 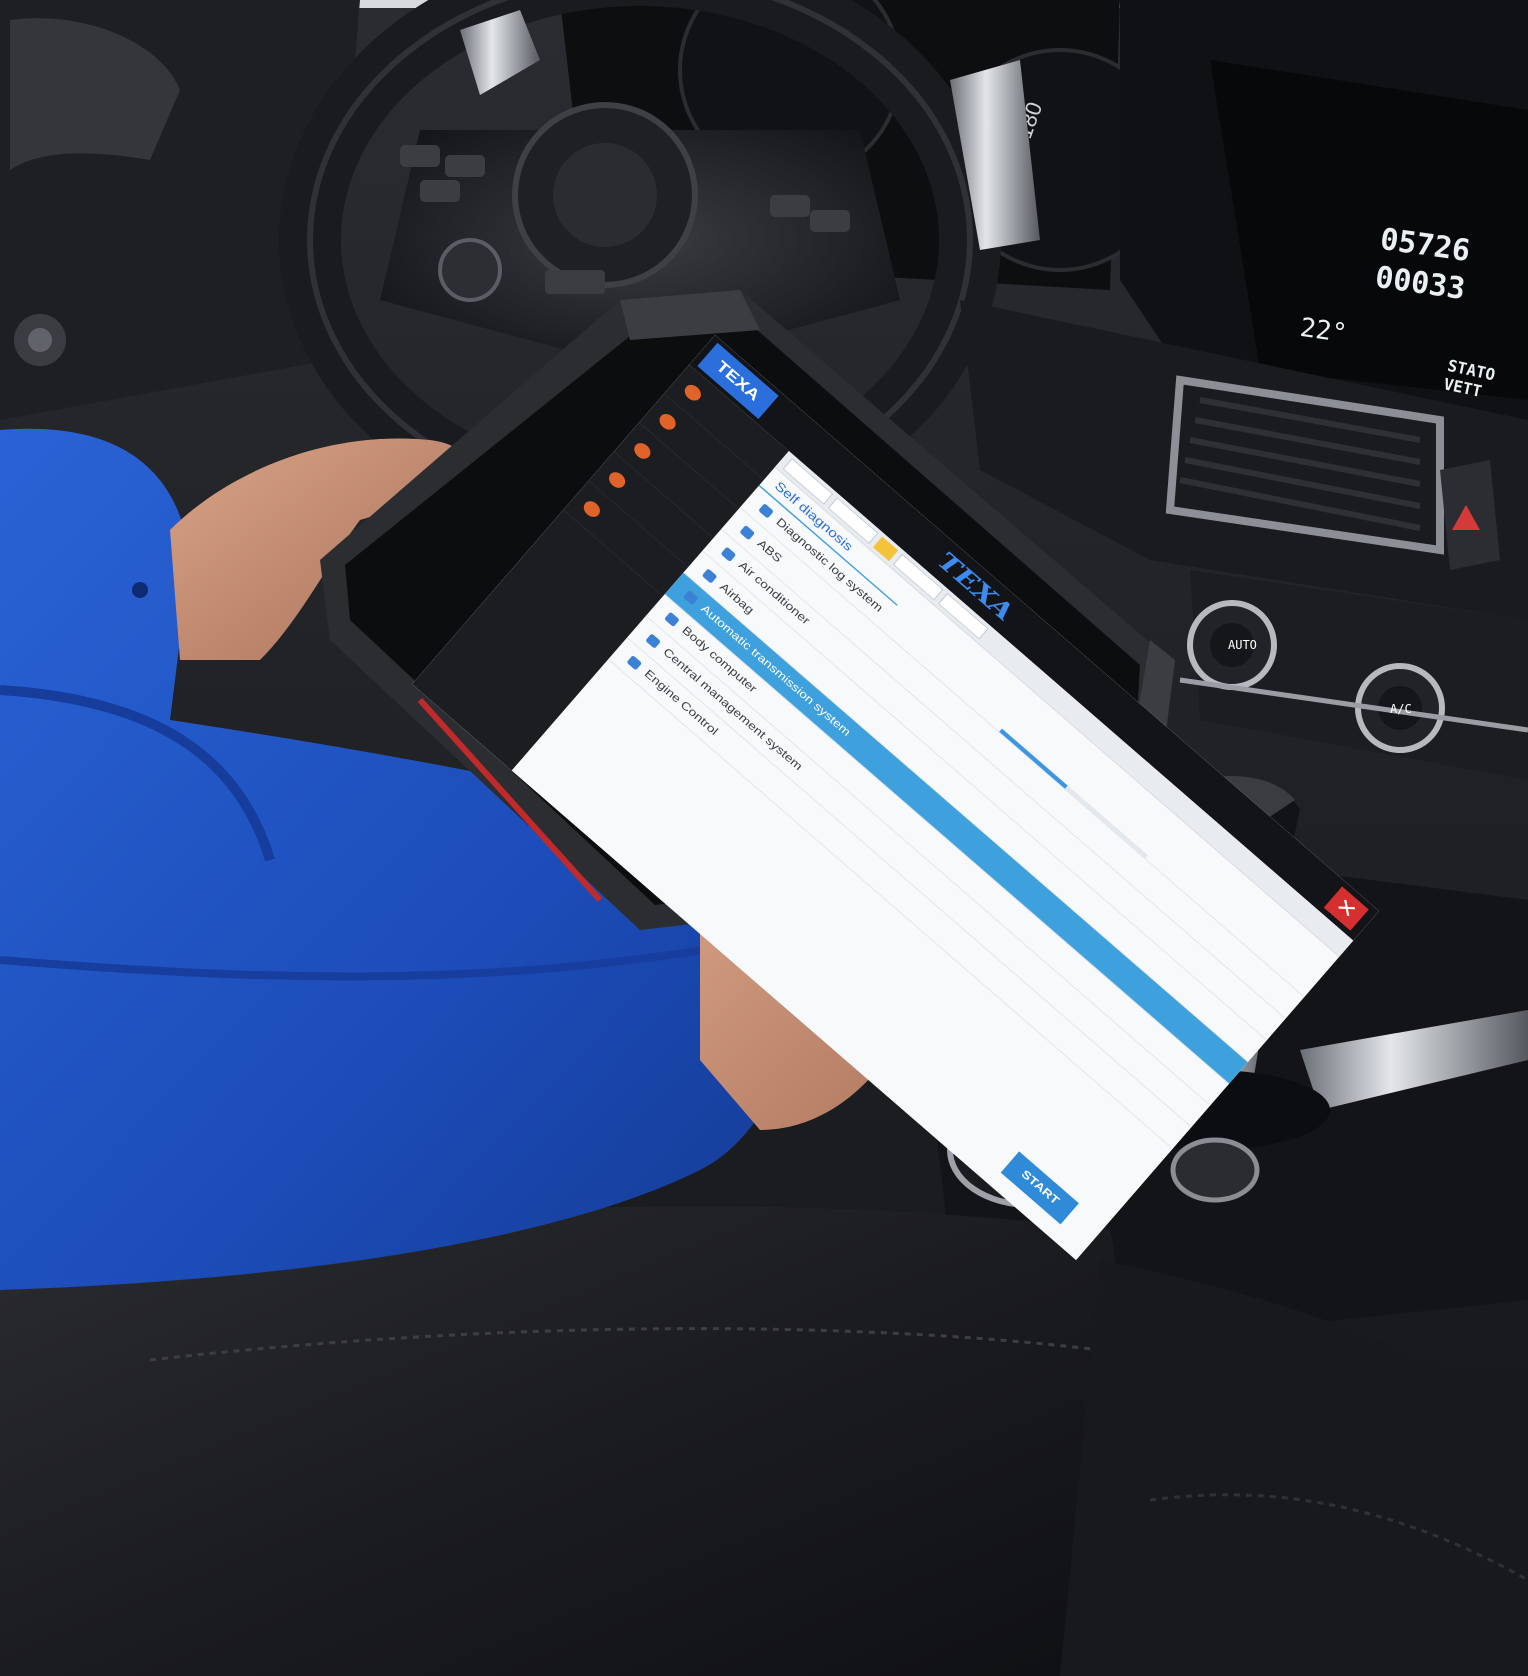 I want to click on car-icon, so click(x=693, y=392).